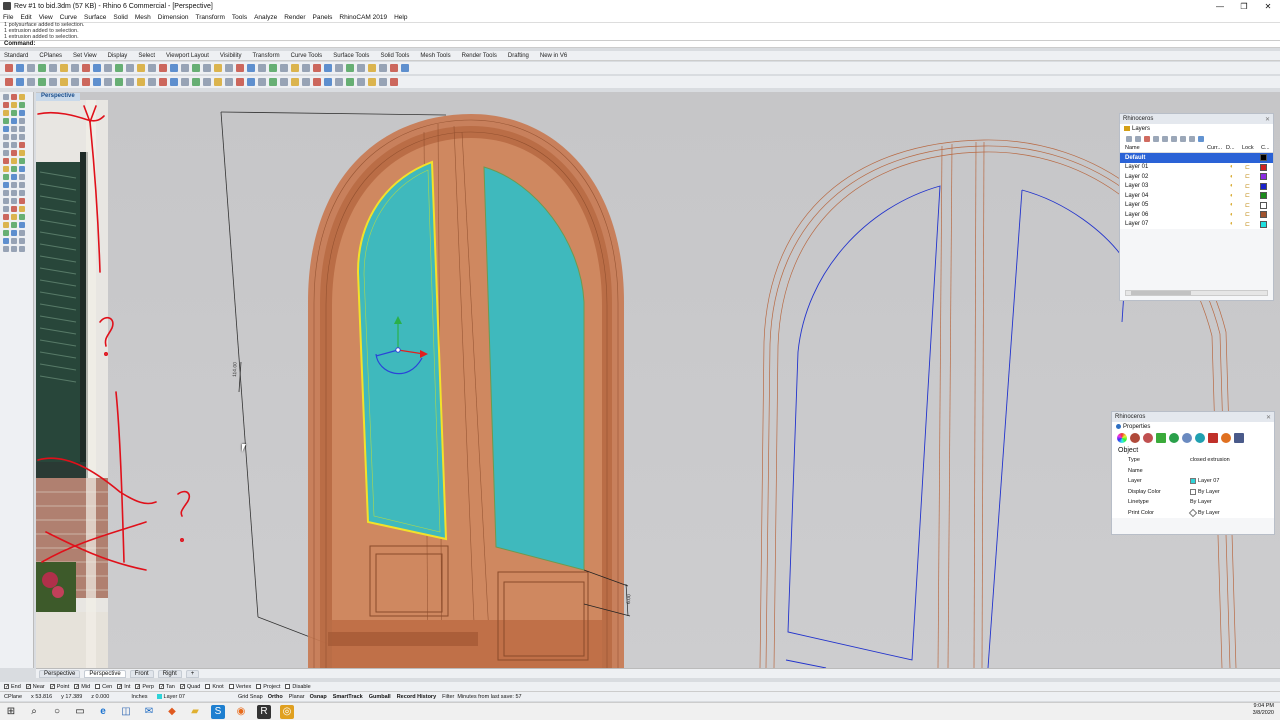 This screenshot has height=720, width=1280. Describe the element at coordinates (1174, 438) in the screenshot. I see `attribute-icon` at that location.